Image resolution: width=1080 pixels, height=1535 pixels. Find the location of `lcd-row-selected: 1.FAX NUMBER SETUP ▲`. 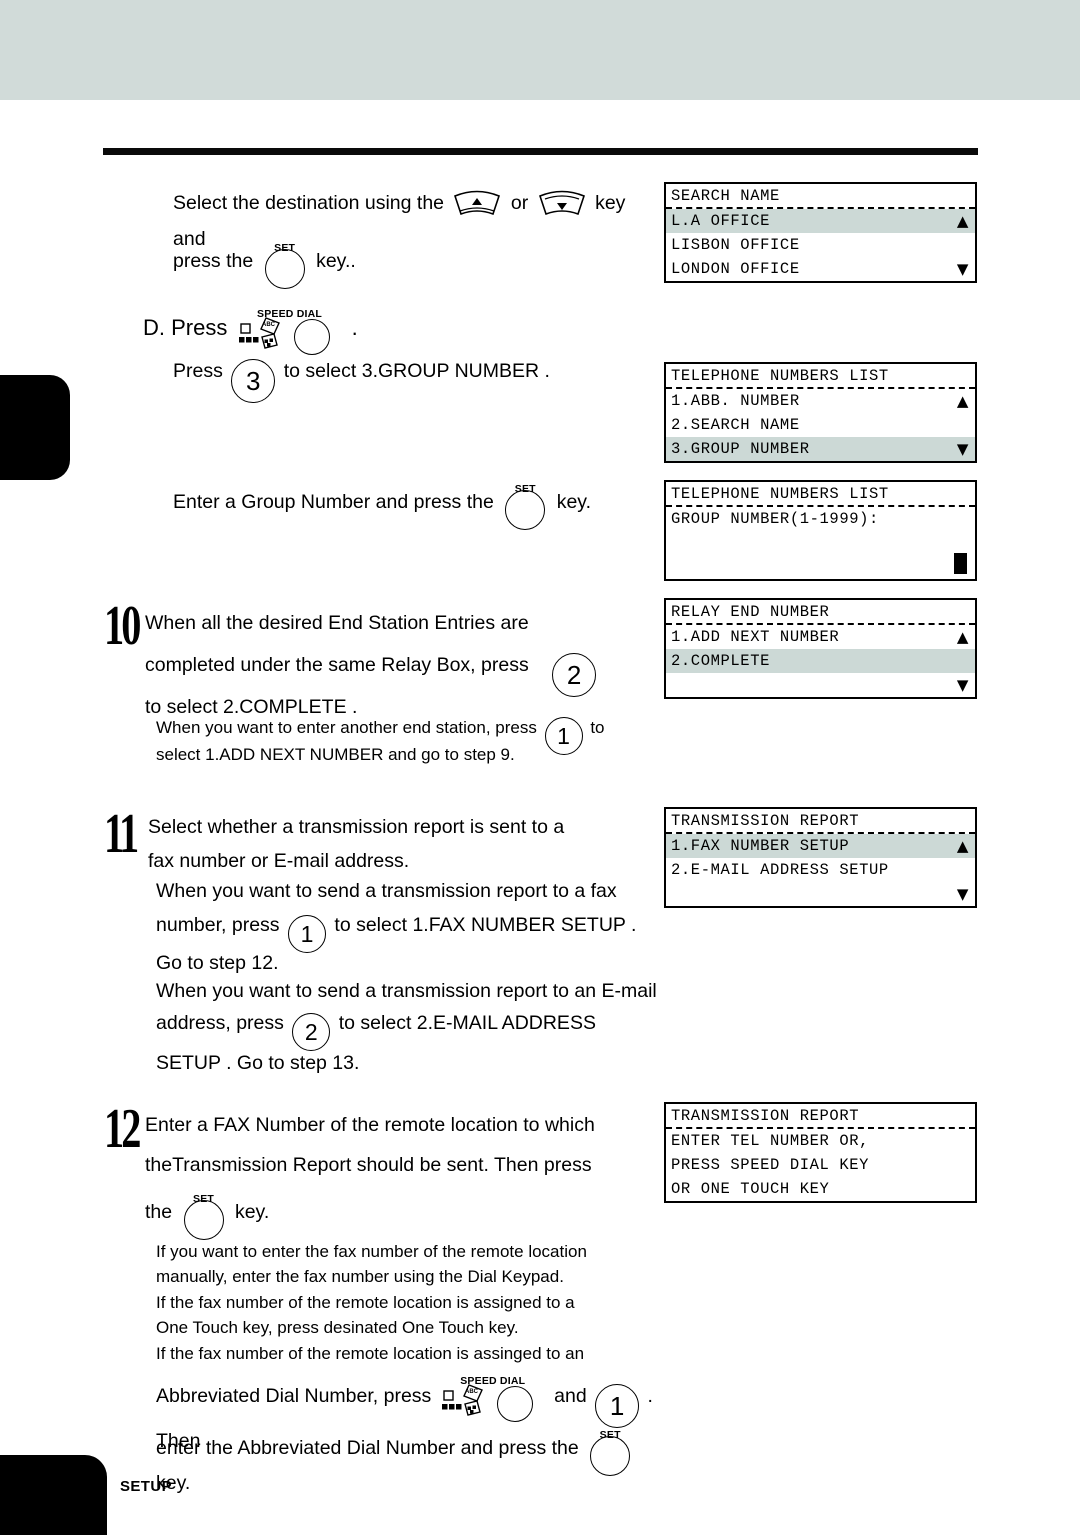

lcd-row-selected: 1.FAX NUMBER SETUP ▲ is located at coordinates (820, 846).